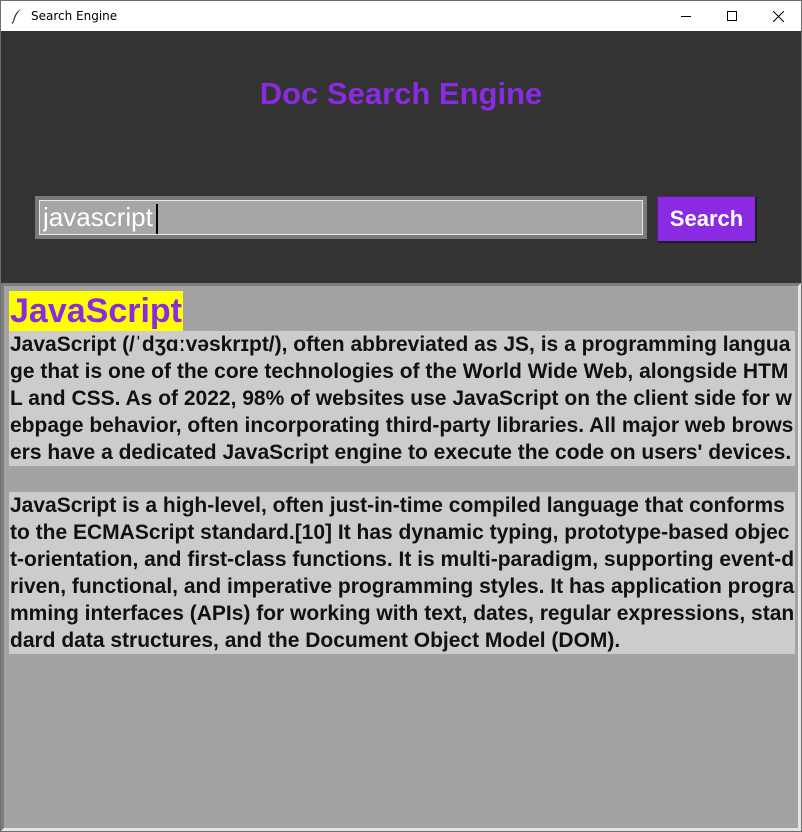  What do you see at coordinates (401, 93) in the screenshot?
I see `page-title: Doc Search Engine` at bounding box center [401, 93].